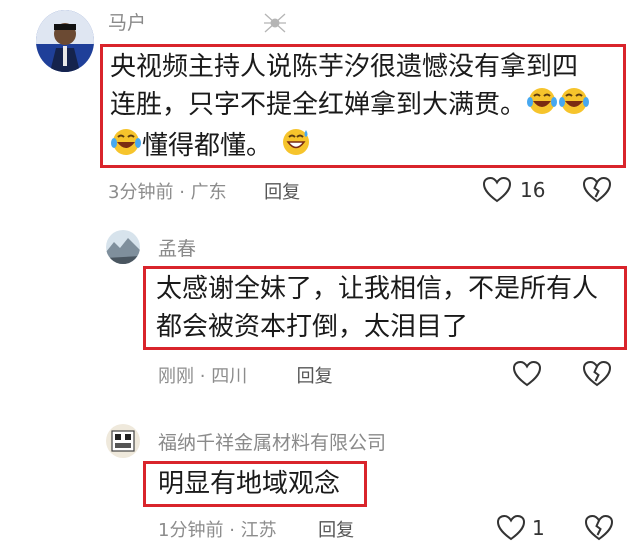 The height and width of the screenshot is (555, 640). I want to click on comment-line: 都会被资本打倒，太泪目了, so click(312, 327).